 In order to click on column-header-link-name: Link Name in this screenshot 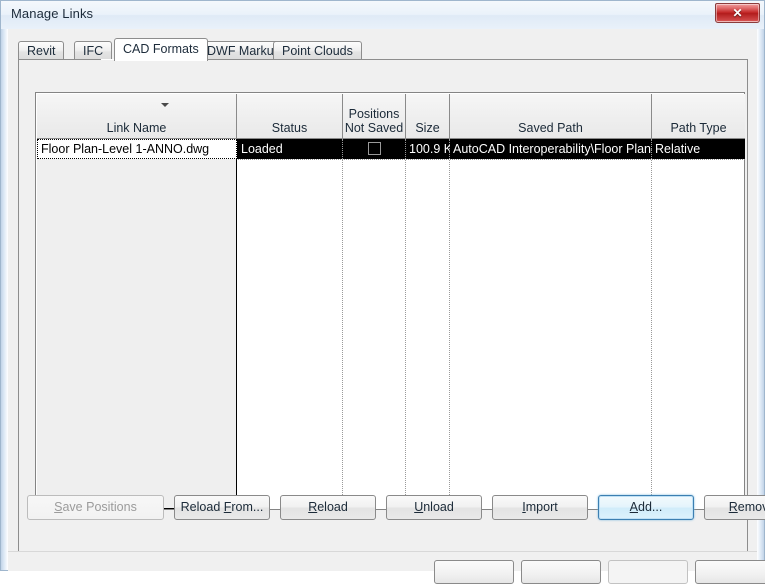, I will do `click(137, 116)`.